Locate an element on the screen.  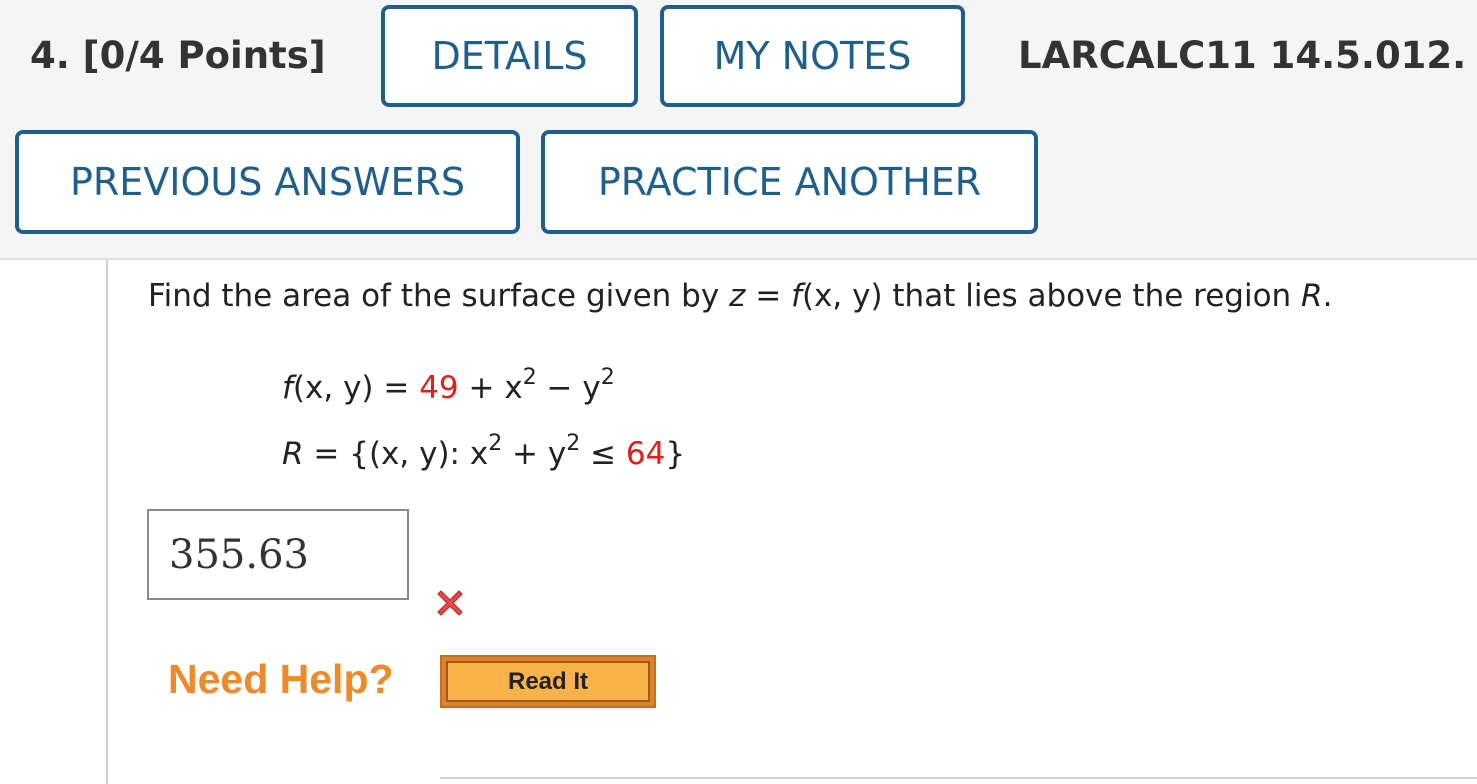
prompt-equals: = is located at coordinates (768, 296).